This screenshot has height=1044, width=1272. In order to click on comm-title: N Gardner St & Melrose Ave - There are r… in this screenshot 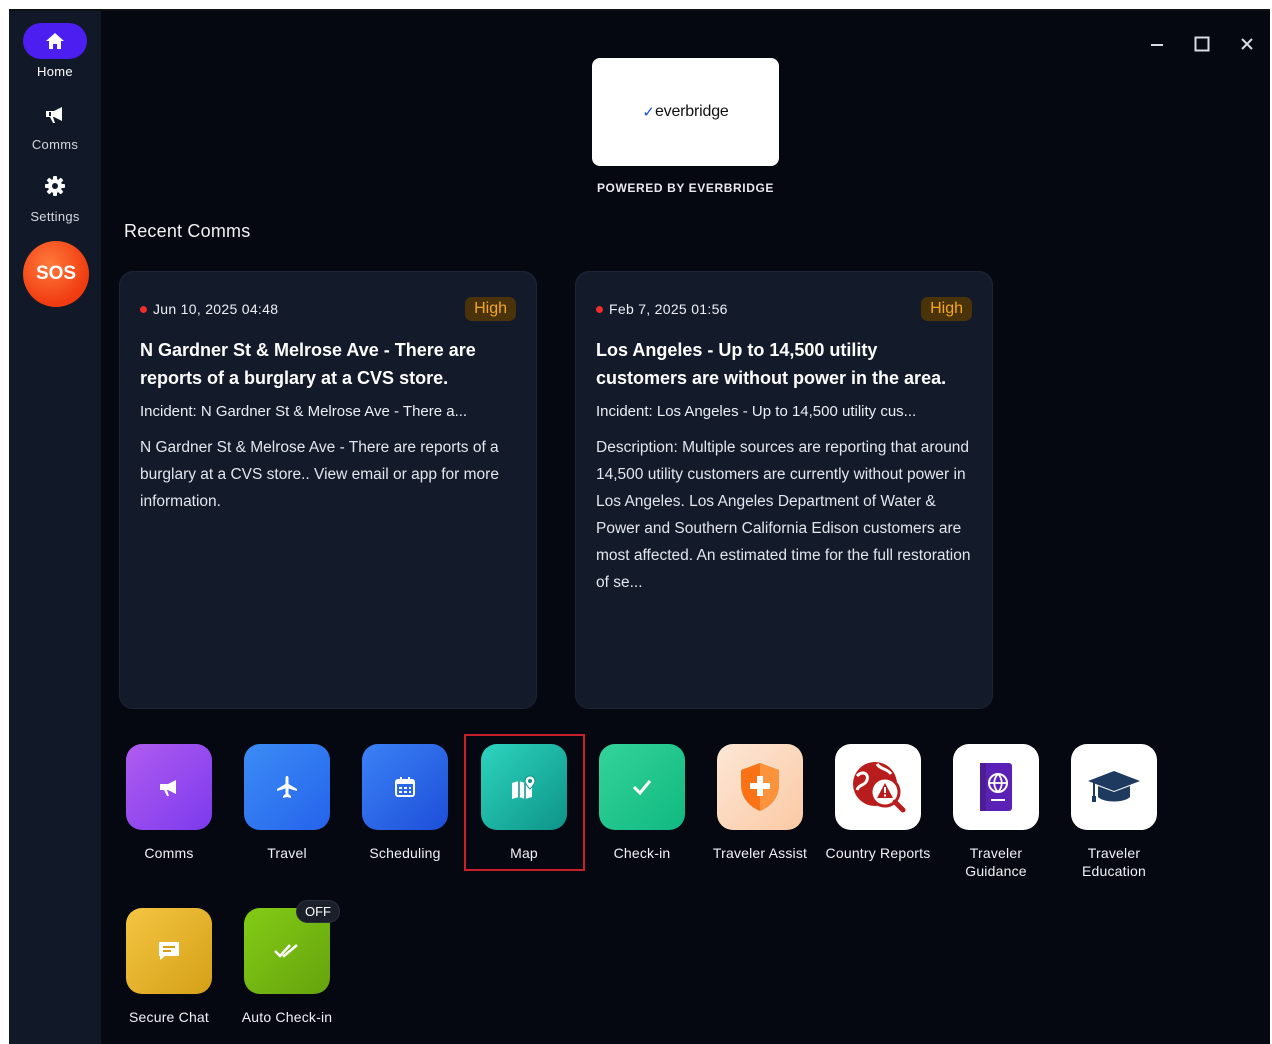, I will do `click(308, 364)`.